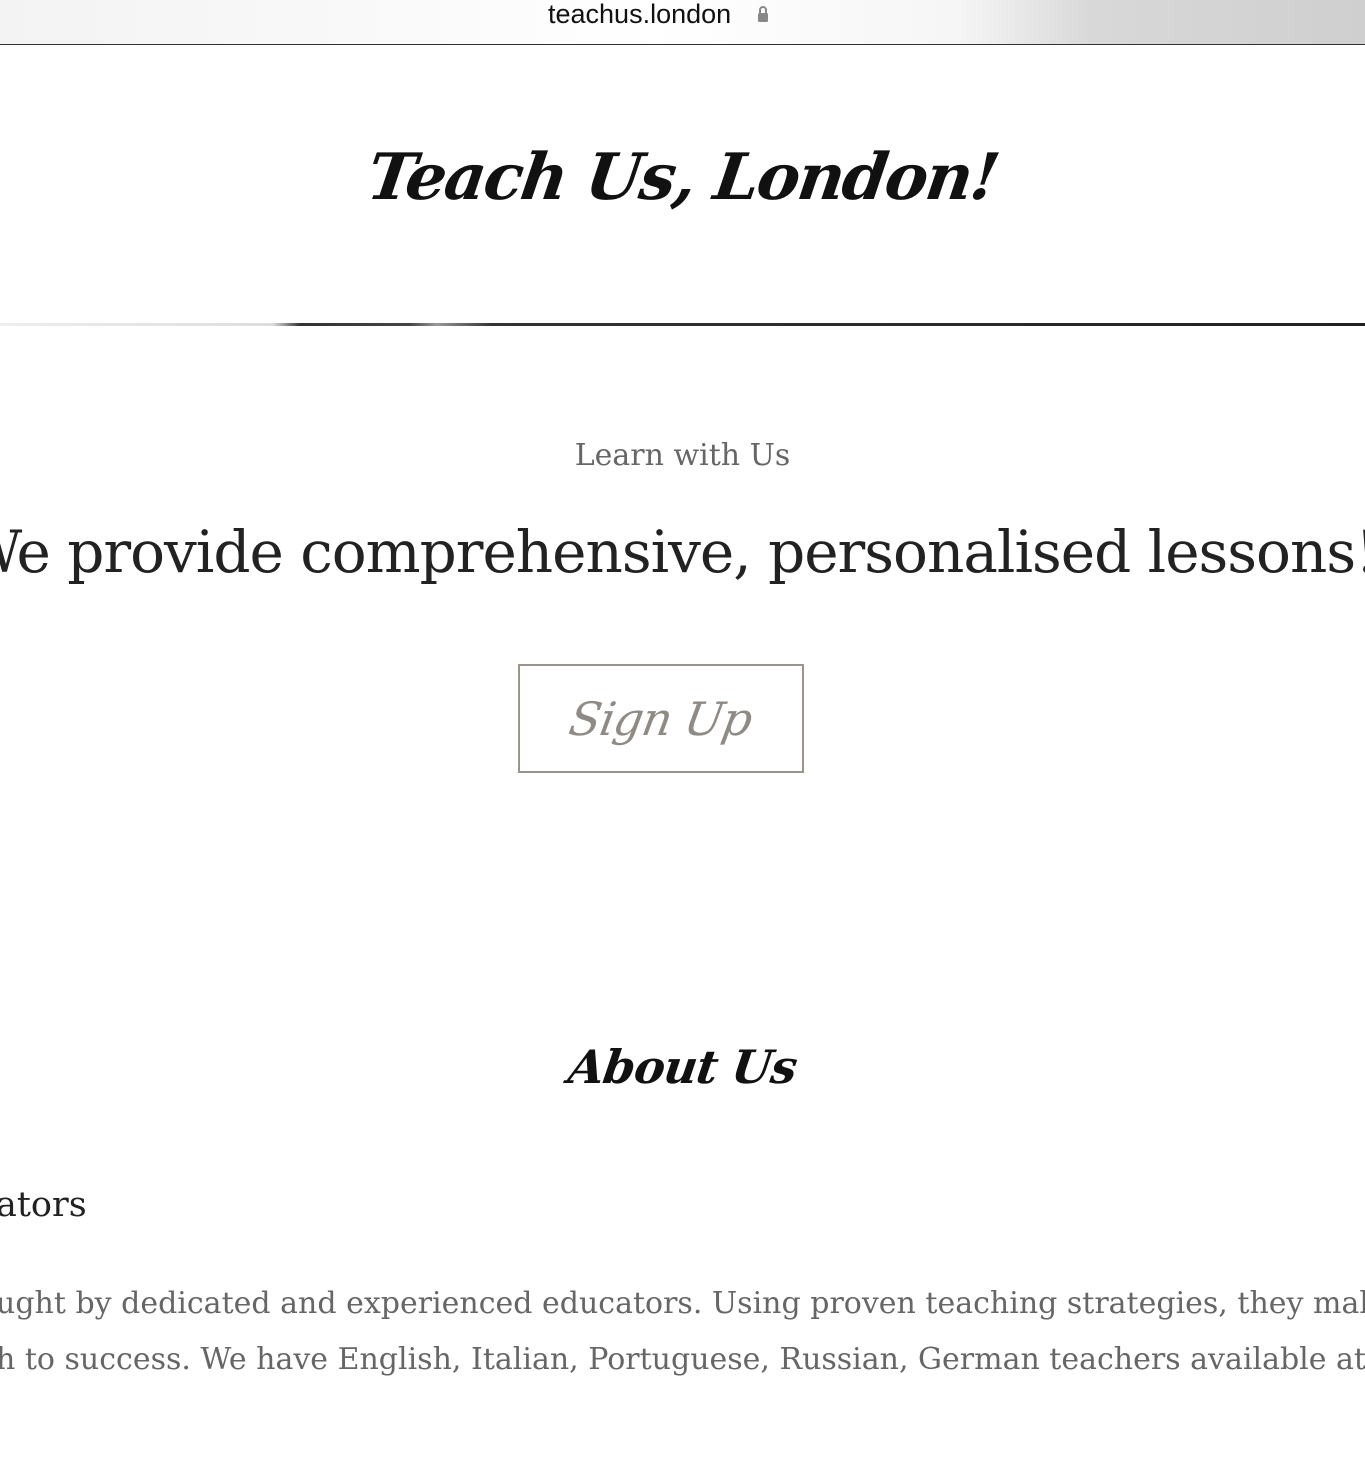 The width and height of the screenshot is (1365, 1484). Describe the element at coordinates (682, 455) in the screenshot. I see `hero-eyebrow: Learn with Us` at that location.